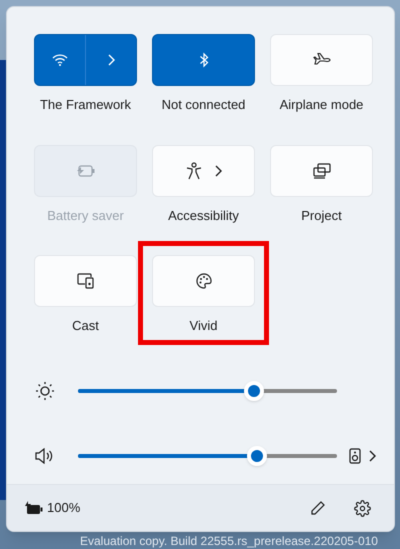  I want to click on battery-charging-icon, so click(34, 508).